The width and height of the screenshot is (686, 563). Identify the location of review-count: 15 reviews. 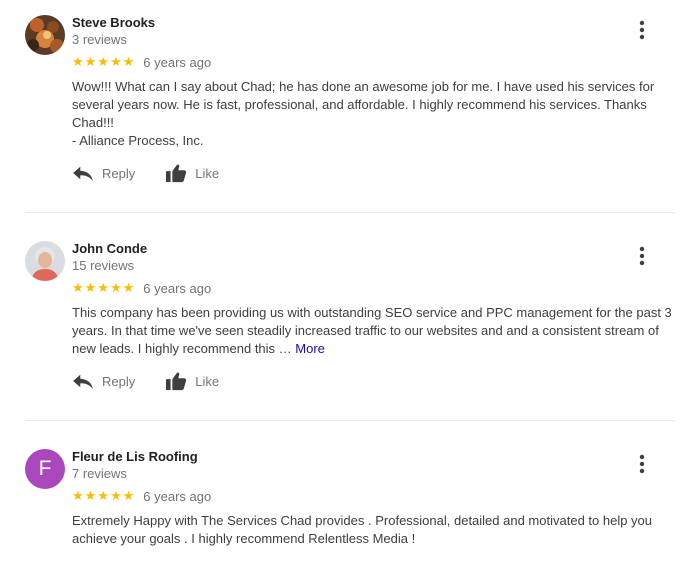
(103, 265).